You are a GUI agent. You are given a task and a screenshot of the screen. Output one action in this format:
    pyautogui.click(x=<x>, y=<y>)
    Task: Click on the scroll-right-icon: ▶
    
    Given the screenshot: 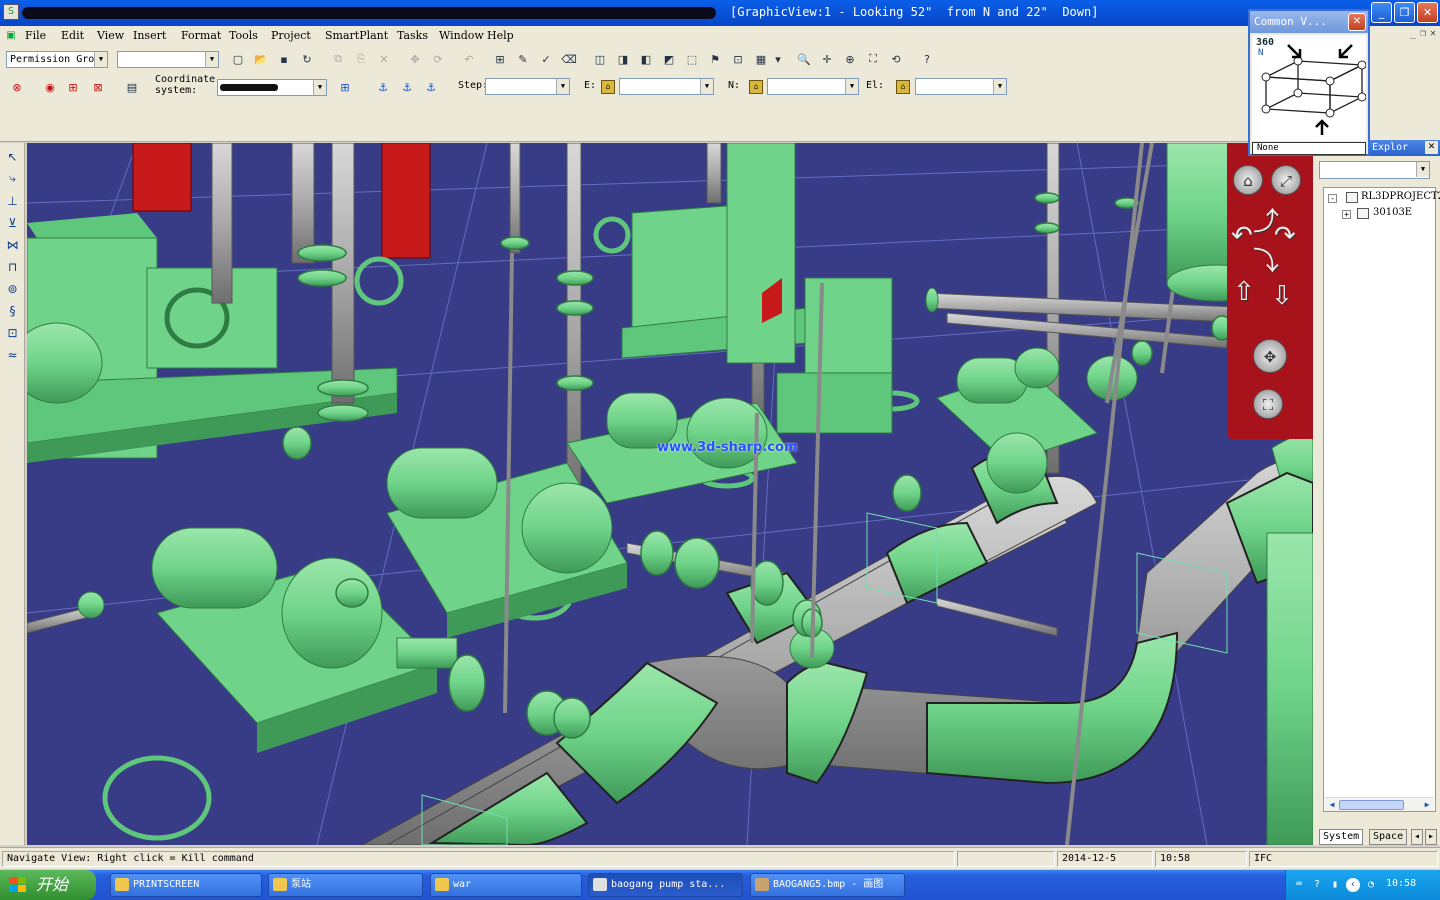 What is the action you would take?
    pyautogui.click(x=1427, y=805)
    